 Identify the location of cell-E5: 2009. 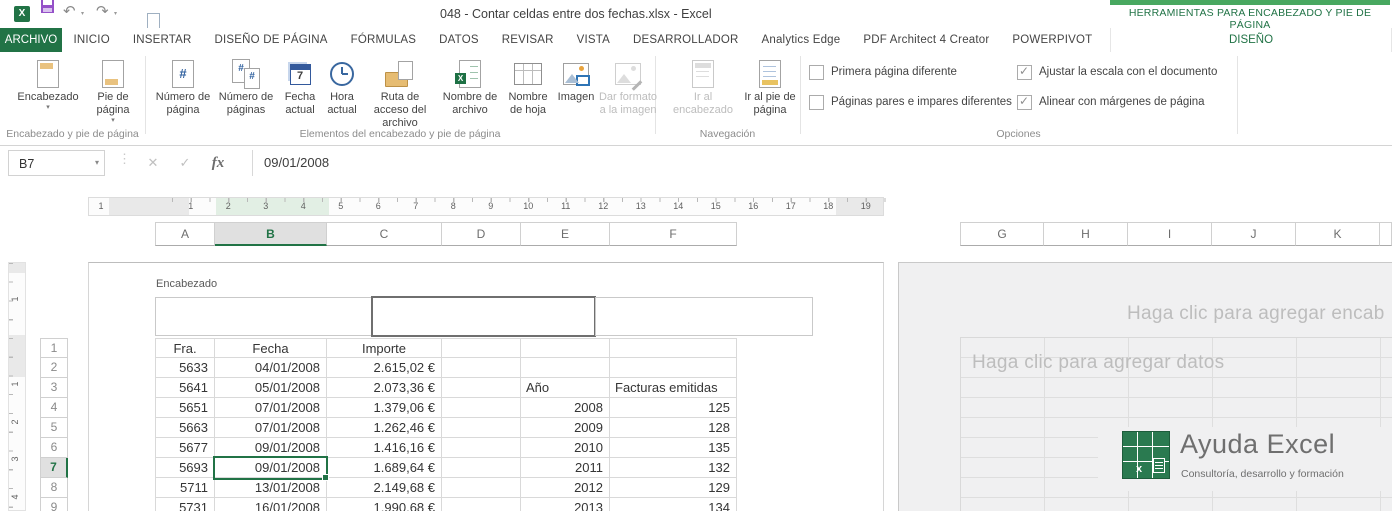
(565, 427).